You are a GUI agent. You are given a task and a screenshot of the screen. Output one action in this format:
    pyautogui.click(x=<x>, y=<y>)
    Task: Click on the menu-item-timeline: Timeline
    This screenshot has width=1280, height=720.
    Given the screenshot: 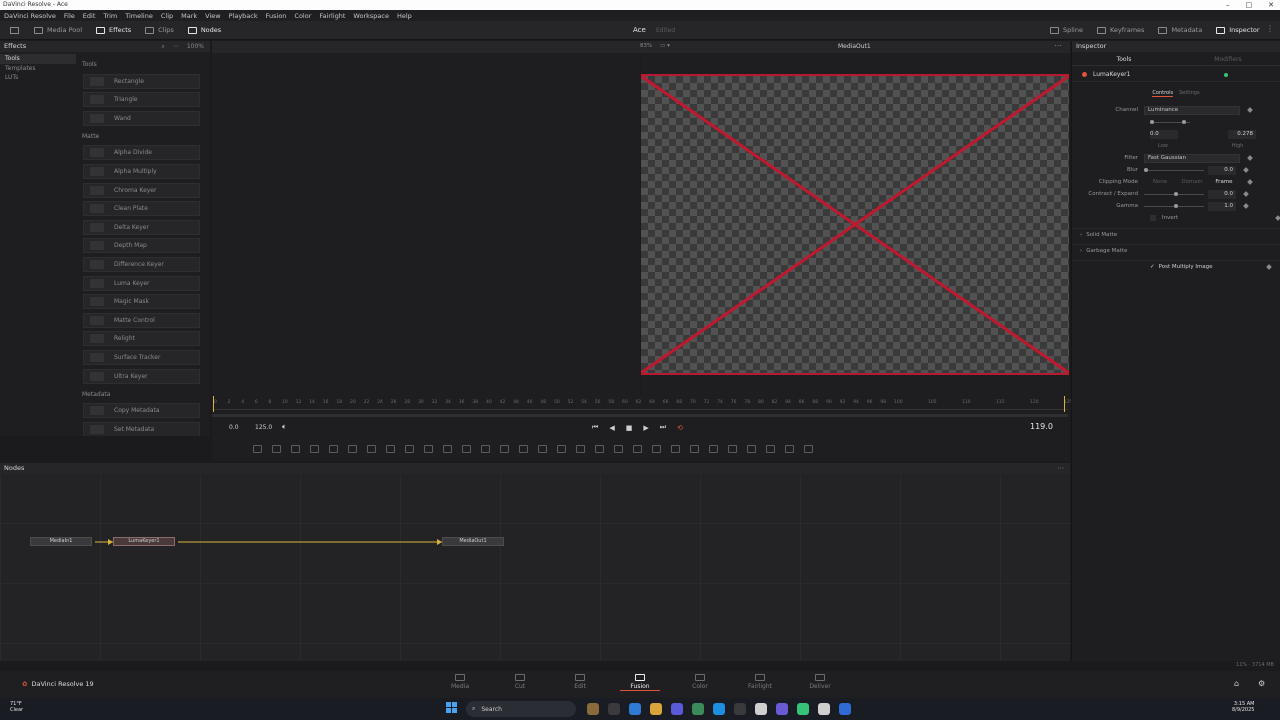 What is the action you would take?
    pyautogui.click(x=139, y=16)
    